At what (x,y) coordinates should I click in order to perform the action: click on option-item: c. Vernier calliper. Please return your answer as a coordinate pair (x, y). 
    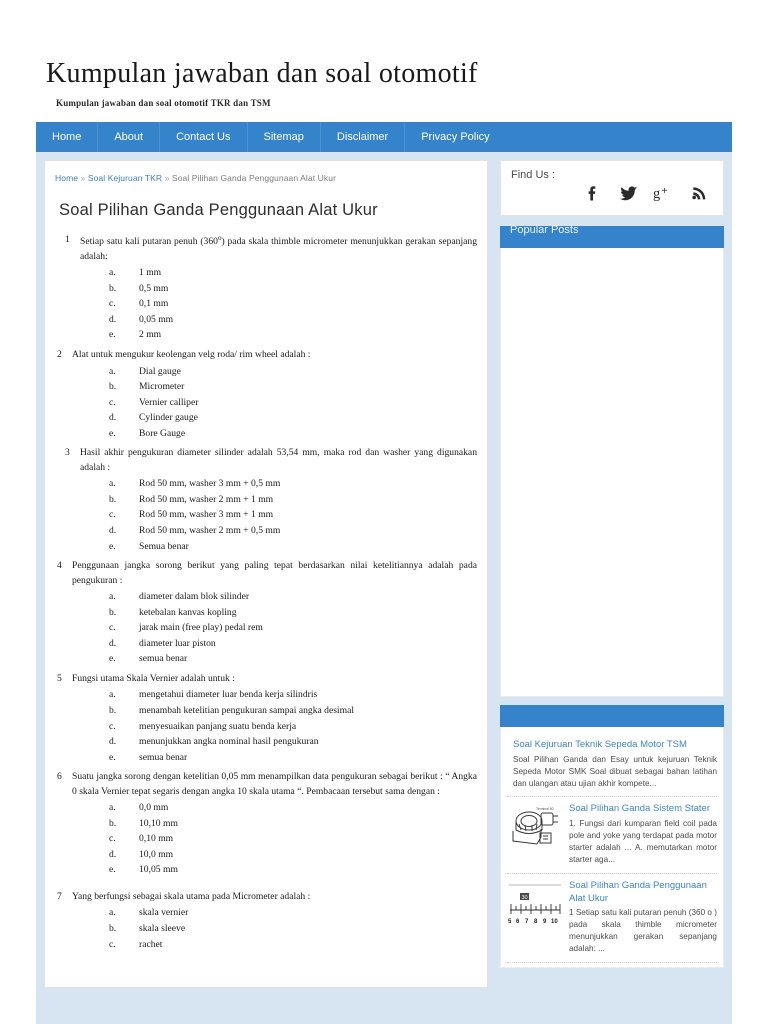
    Looking at the image, I should click on (293, 403).